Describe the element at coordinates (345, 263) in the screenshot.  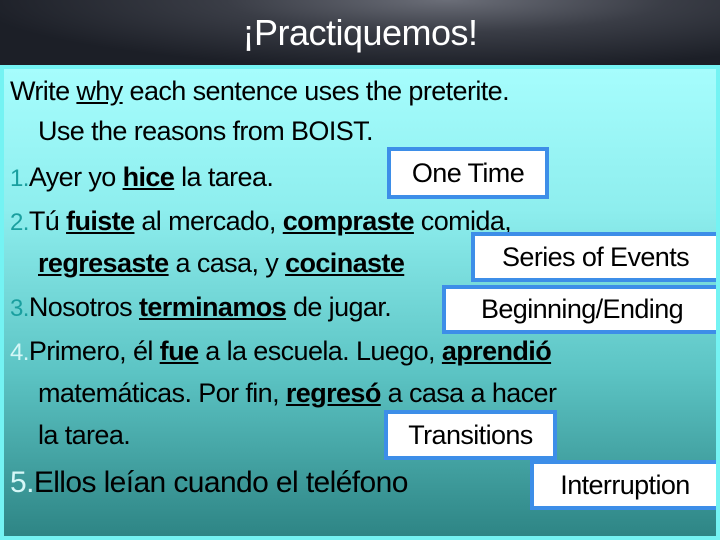
I see `preterite-verb: cocinaste` at that location.